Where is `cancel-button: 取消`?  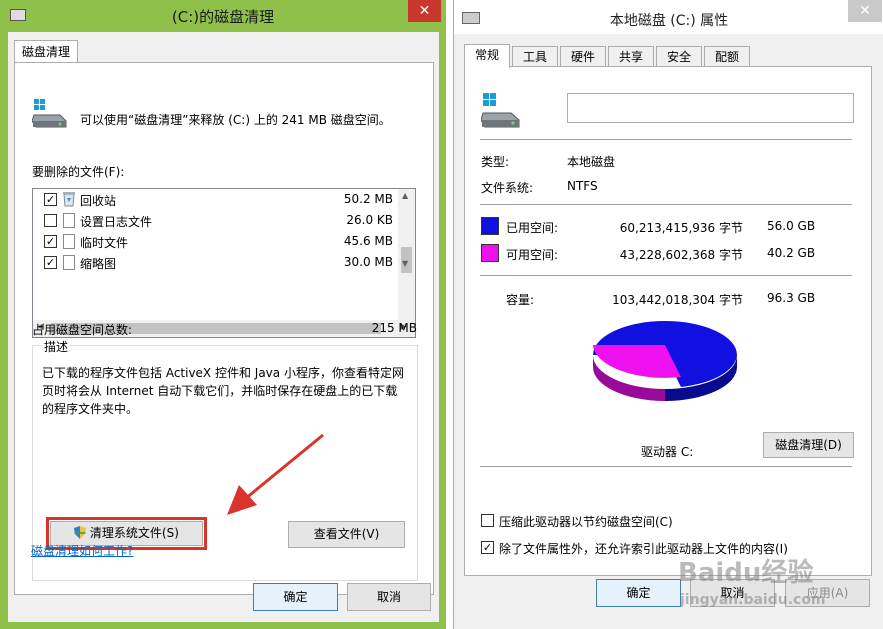
cancel-button: 取消 is located at coordinates (389, 597).